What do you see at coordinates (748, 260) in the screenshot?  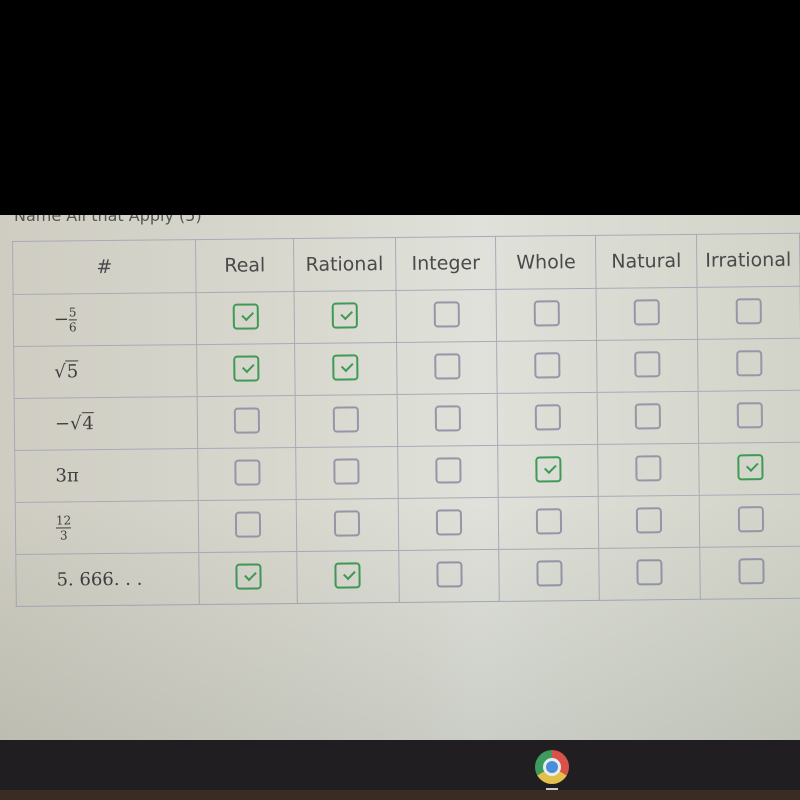 I see `column-header-irrational: Irrational` at bounding box center [748, 260].